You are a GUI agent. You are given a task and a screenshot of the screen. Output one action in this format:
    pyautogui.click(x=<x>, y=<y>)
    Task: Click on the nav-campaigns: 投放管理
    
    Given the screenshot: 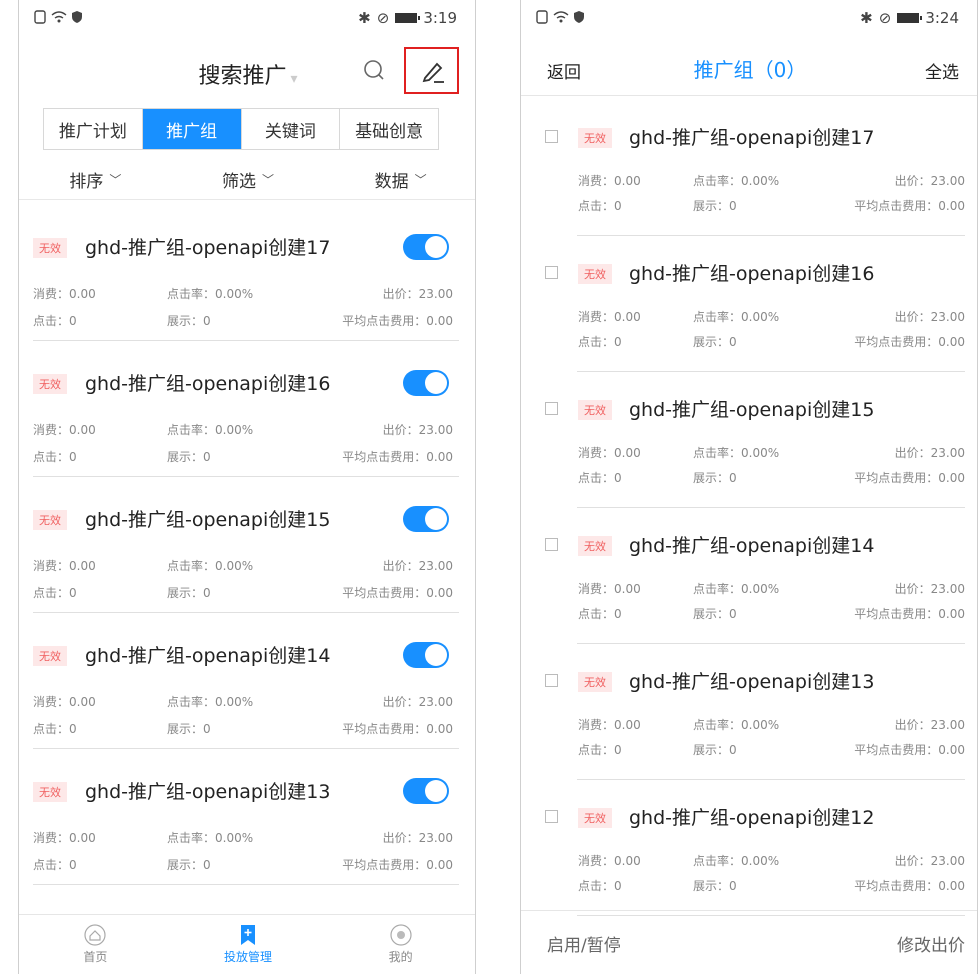 What is the action you would take?
    pyautogui.click(x=248, y=944)
    